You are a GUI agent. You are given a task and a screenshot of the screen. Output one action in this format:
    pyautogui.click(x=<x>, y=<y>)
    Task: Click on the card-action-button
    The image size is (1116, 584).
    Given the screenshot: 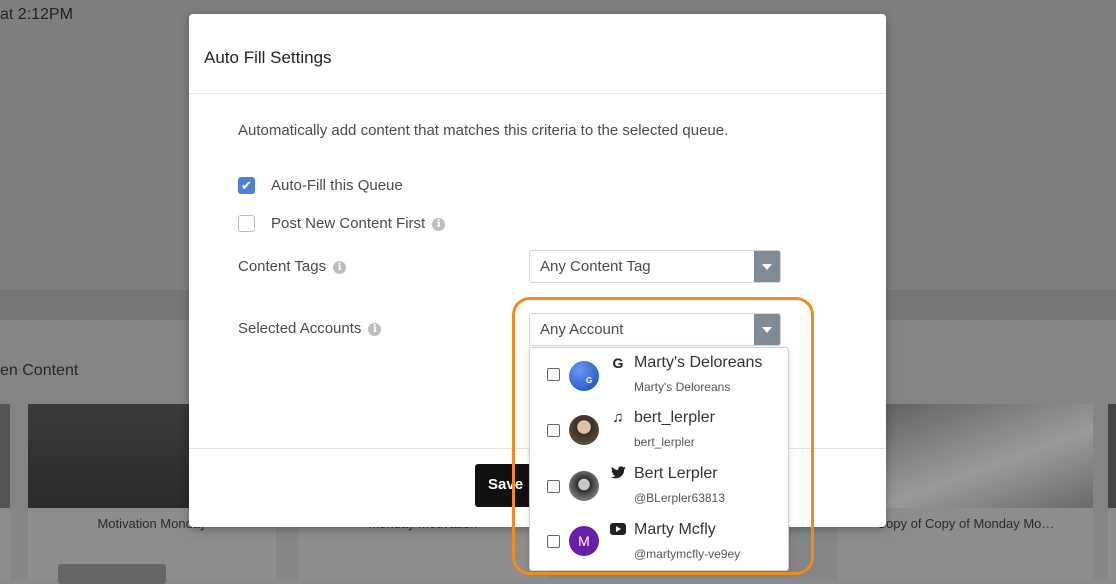 What is the action you would take?
    pyautogui.click(x=112, y=574)
    